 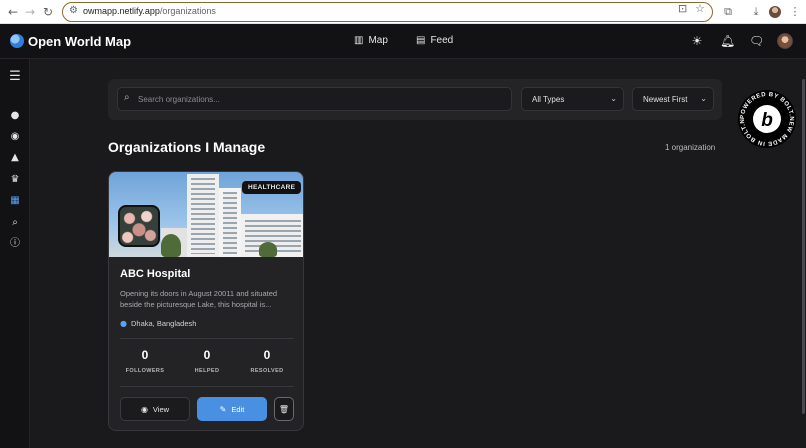 What do you see at coordinates (421, 40) in the screenshot?
I see `newspaper-icon: ▤` at bounding box center [421, 40].